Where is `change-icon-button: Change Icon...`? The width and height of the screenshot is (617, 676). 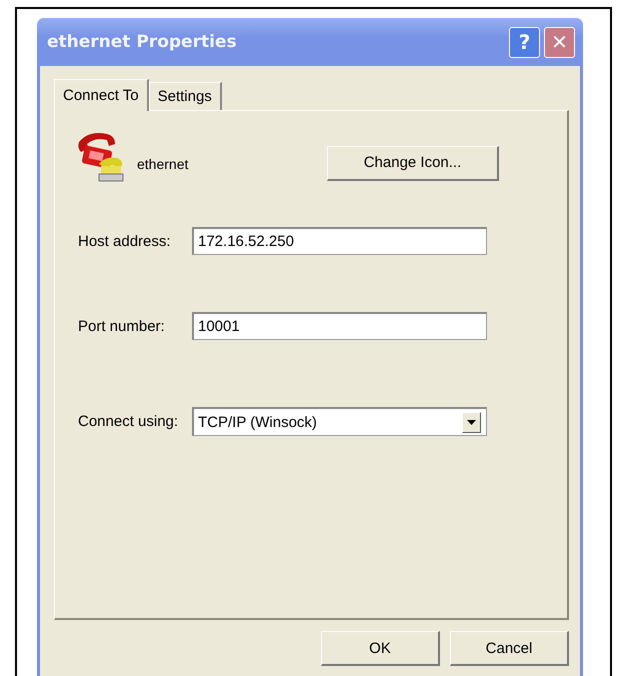 change-icon-button: Change Icon... is located at coordinates (413, 163).